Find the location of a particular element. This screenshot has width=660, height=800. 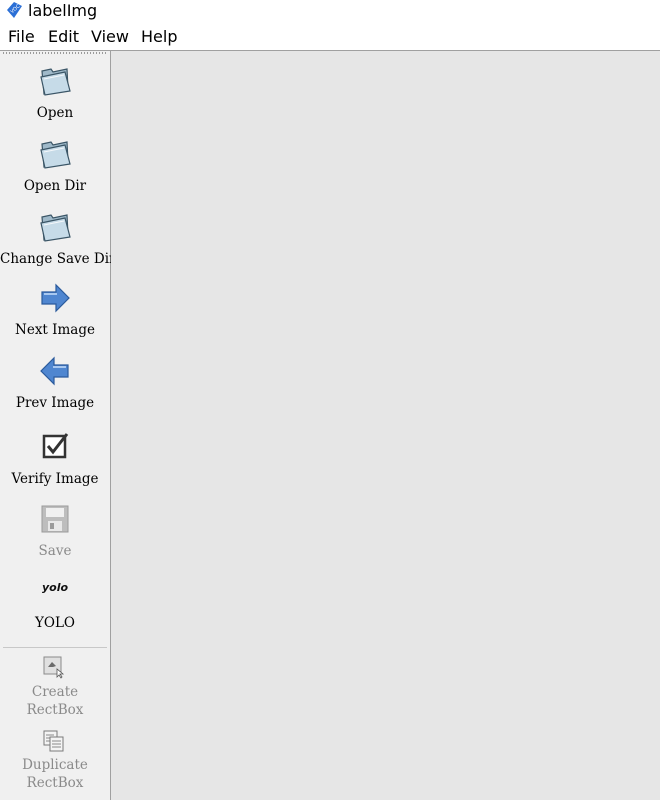

open-dir-button: Open Dir is located at coordinates (55, 166).